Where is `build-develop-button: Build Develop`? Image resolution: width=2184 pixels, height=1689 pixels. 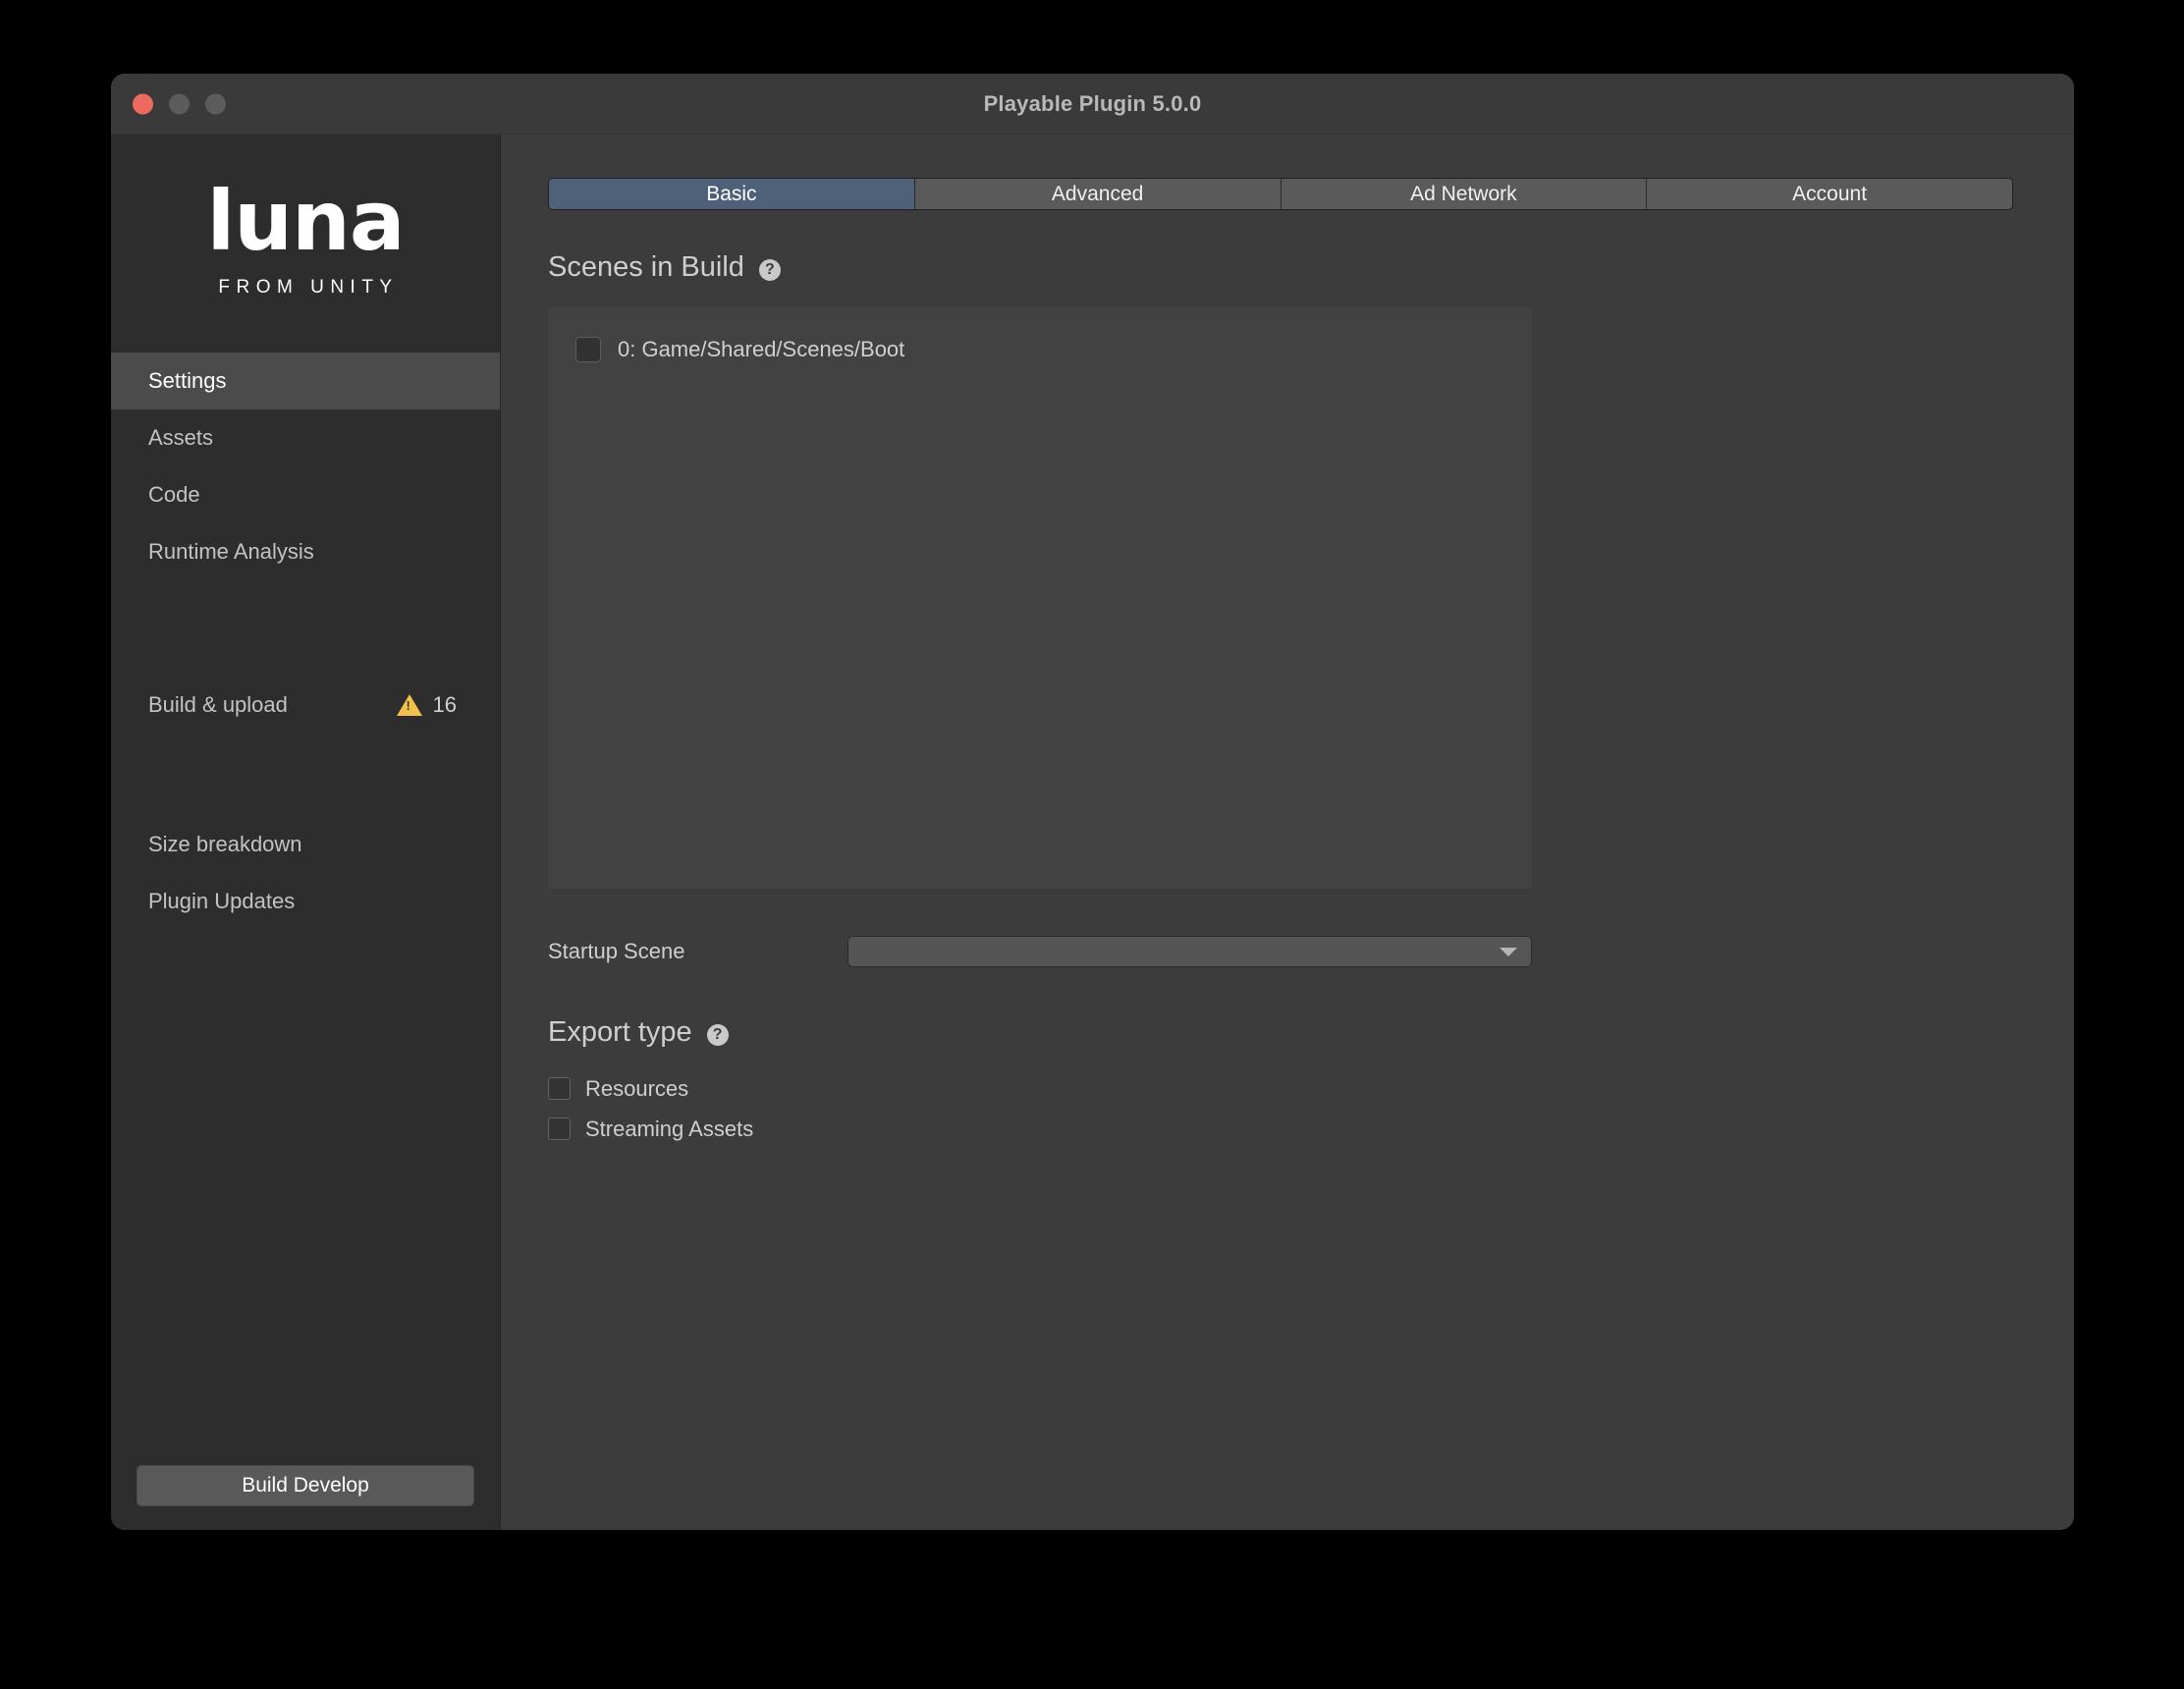 build-develop-button: Build Develop is located at coordinates (305, 1485).